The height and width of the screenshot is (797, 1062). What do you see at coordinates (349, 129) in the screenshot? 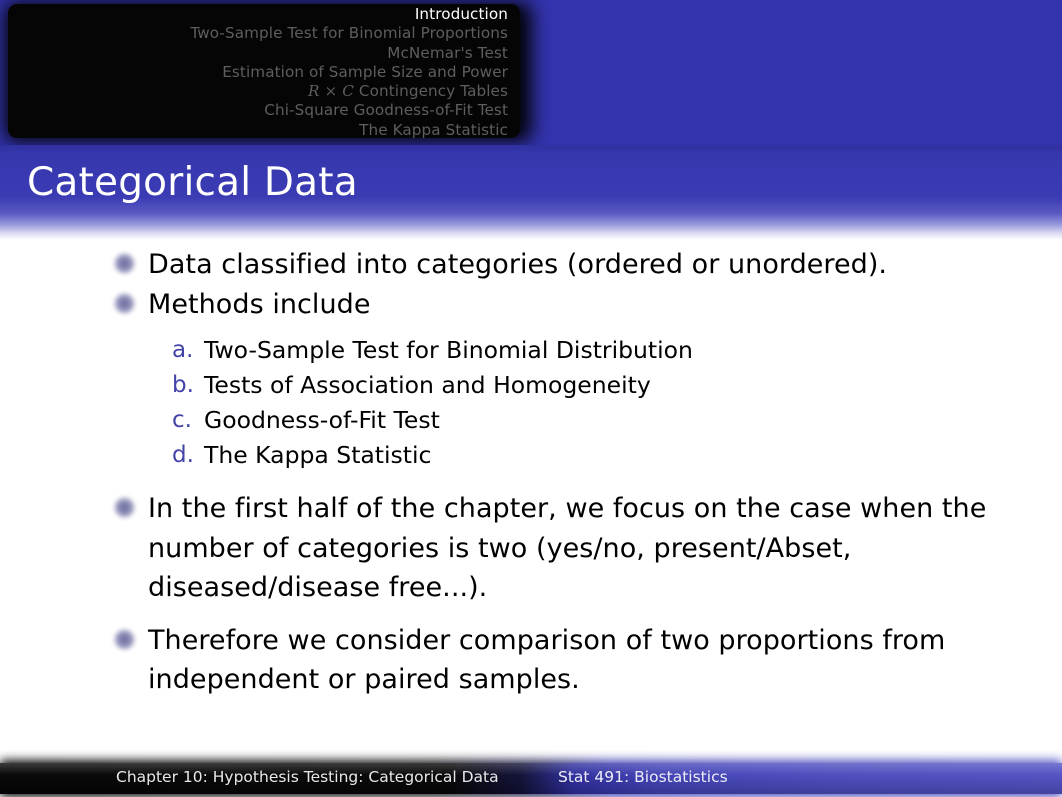
I see `nav-item-kappa-statistic: The Kappa Statistic` at bounding box center [349, 129].